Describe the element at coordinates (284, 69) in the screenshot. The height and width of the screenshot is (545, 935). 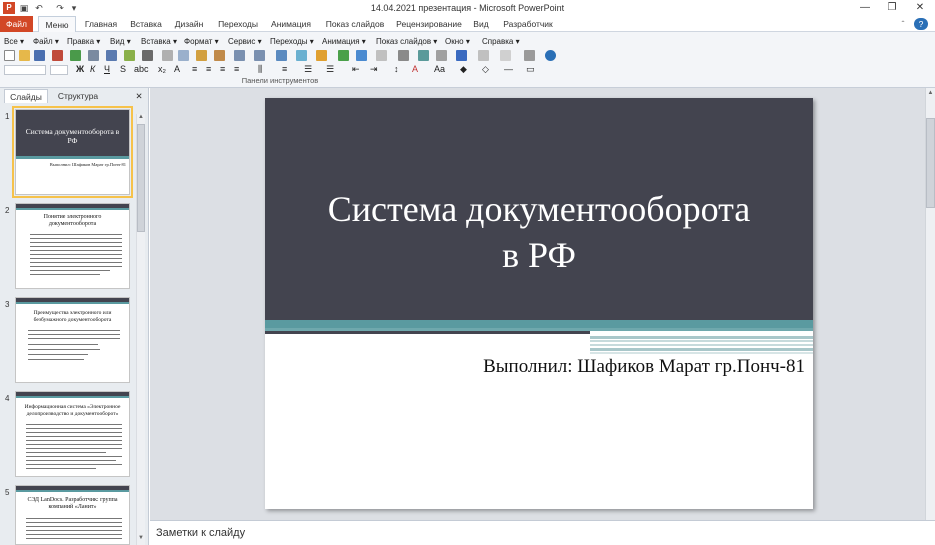
I see `line-spacing-icon: ≡` at that location.